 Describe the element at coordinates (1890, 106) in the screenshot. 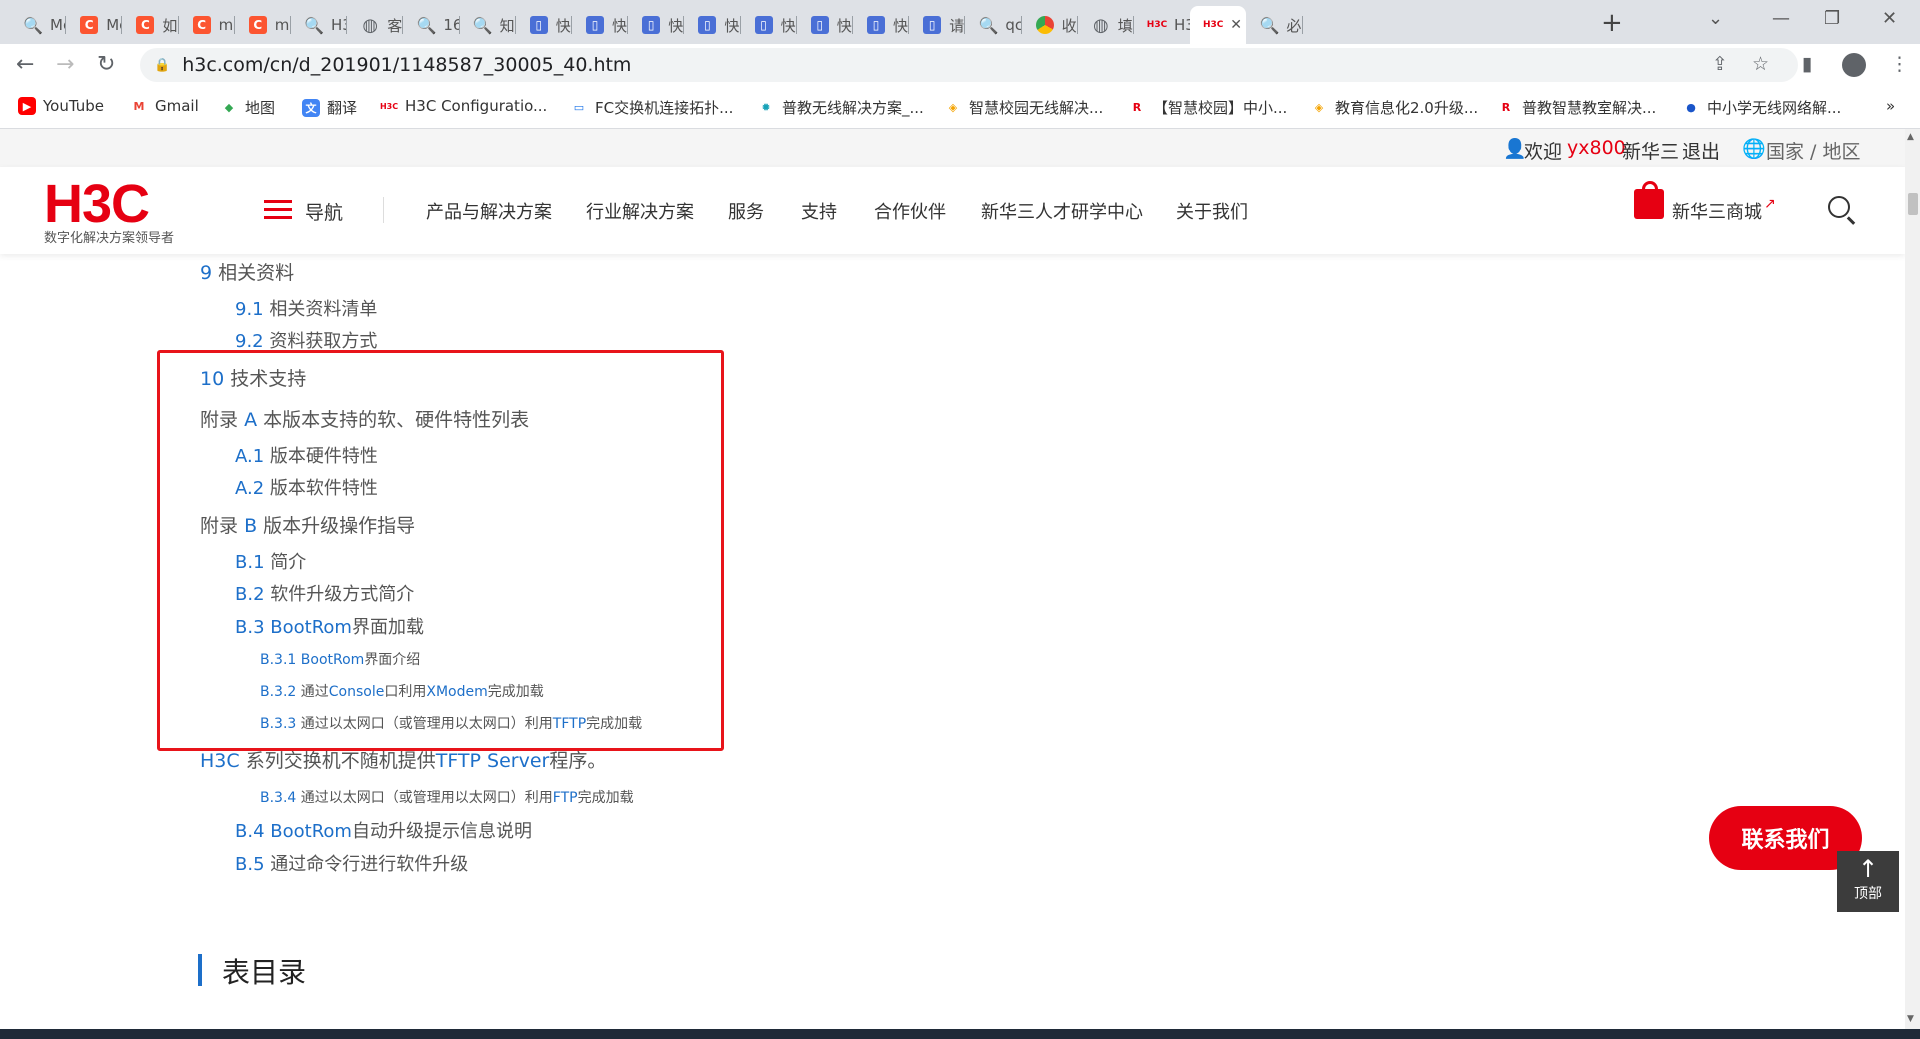

I see `bookmarks-more-button: »` at that location.